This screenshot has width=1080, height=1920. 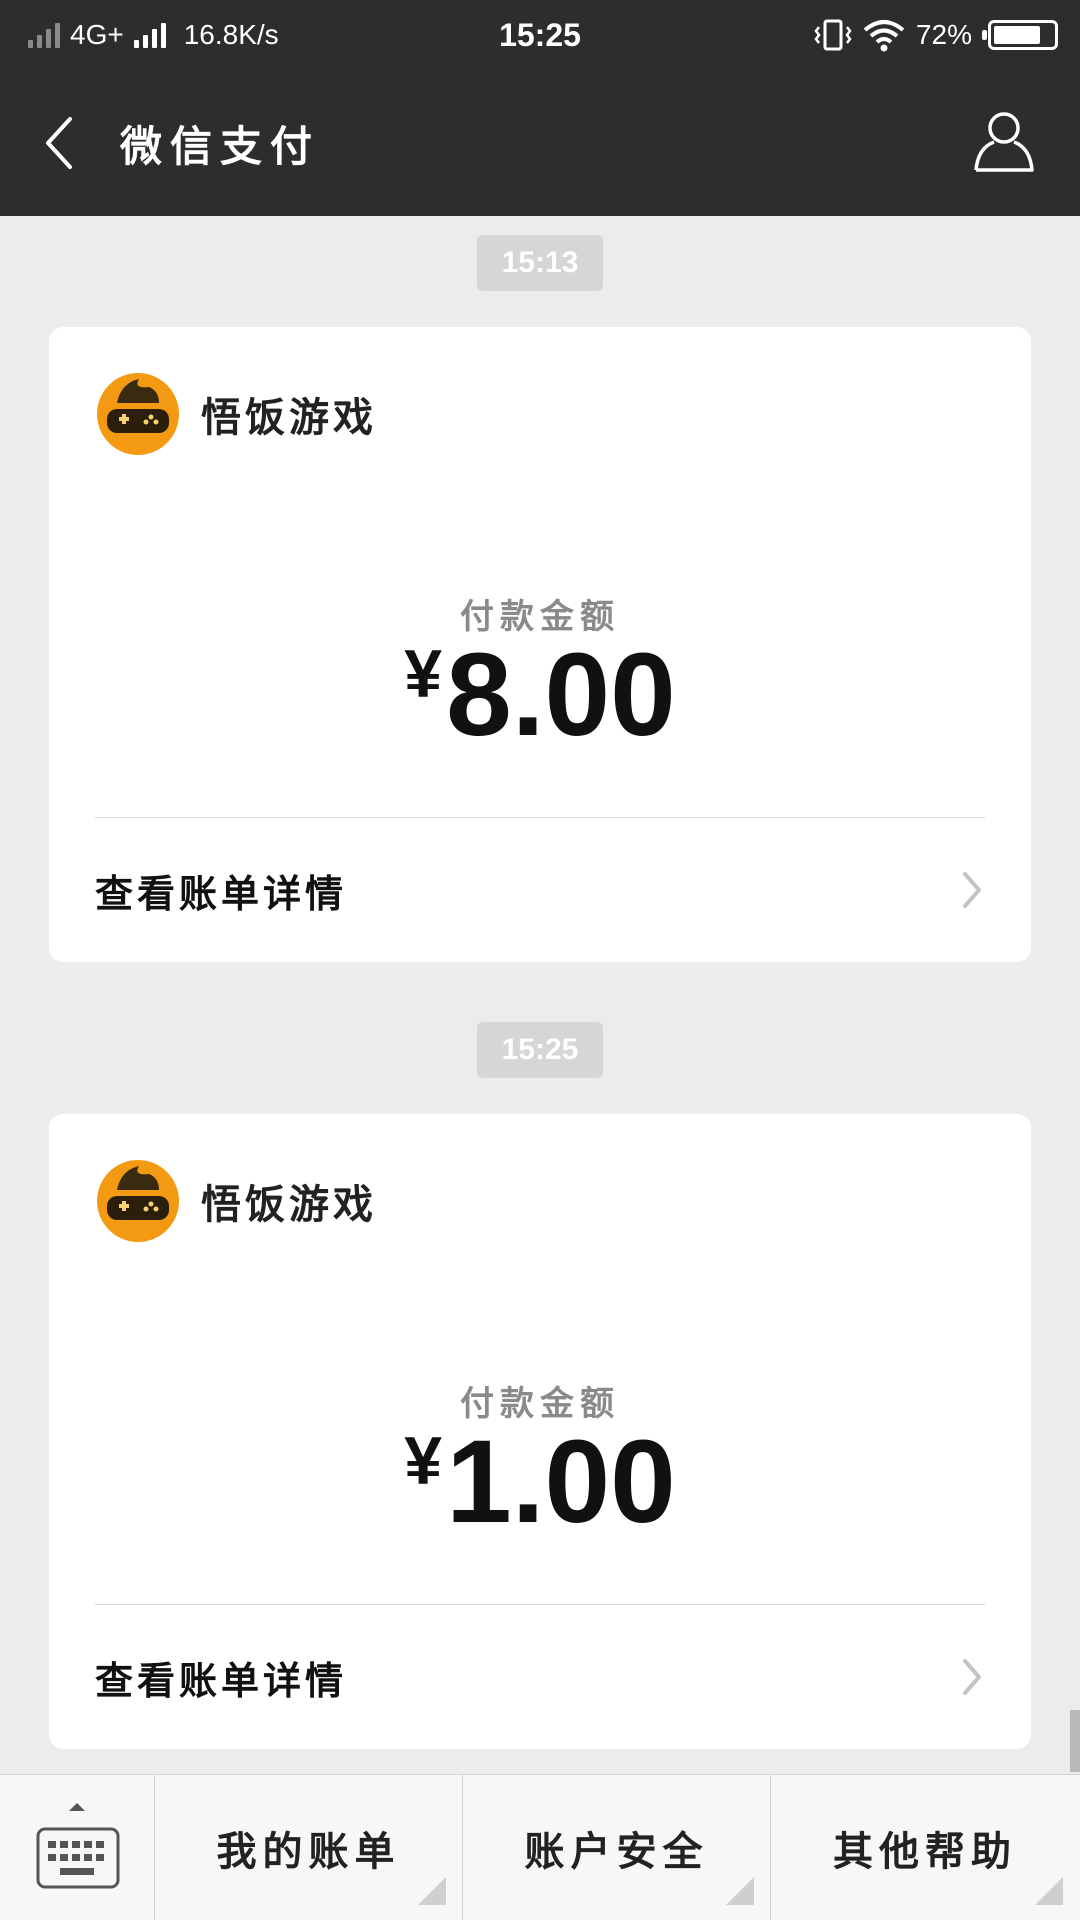 What do you see at coordinates (97, 34) in the screenshot?
I see `network-type: 4G+` at bounding box center [97, 34].